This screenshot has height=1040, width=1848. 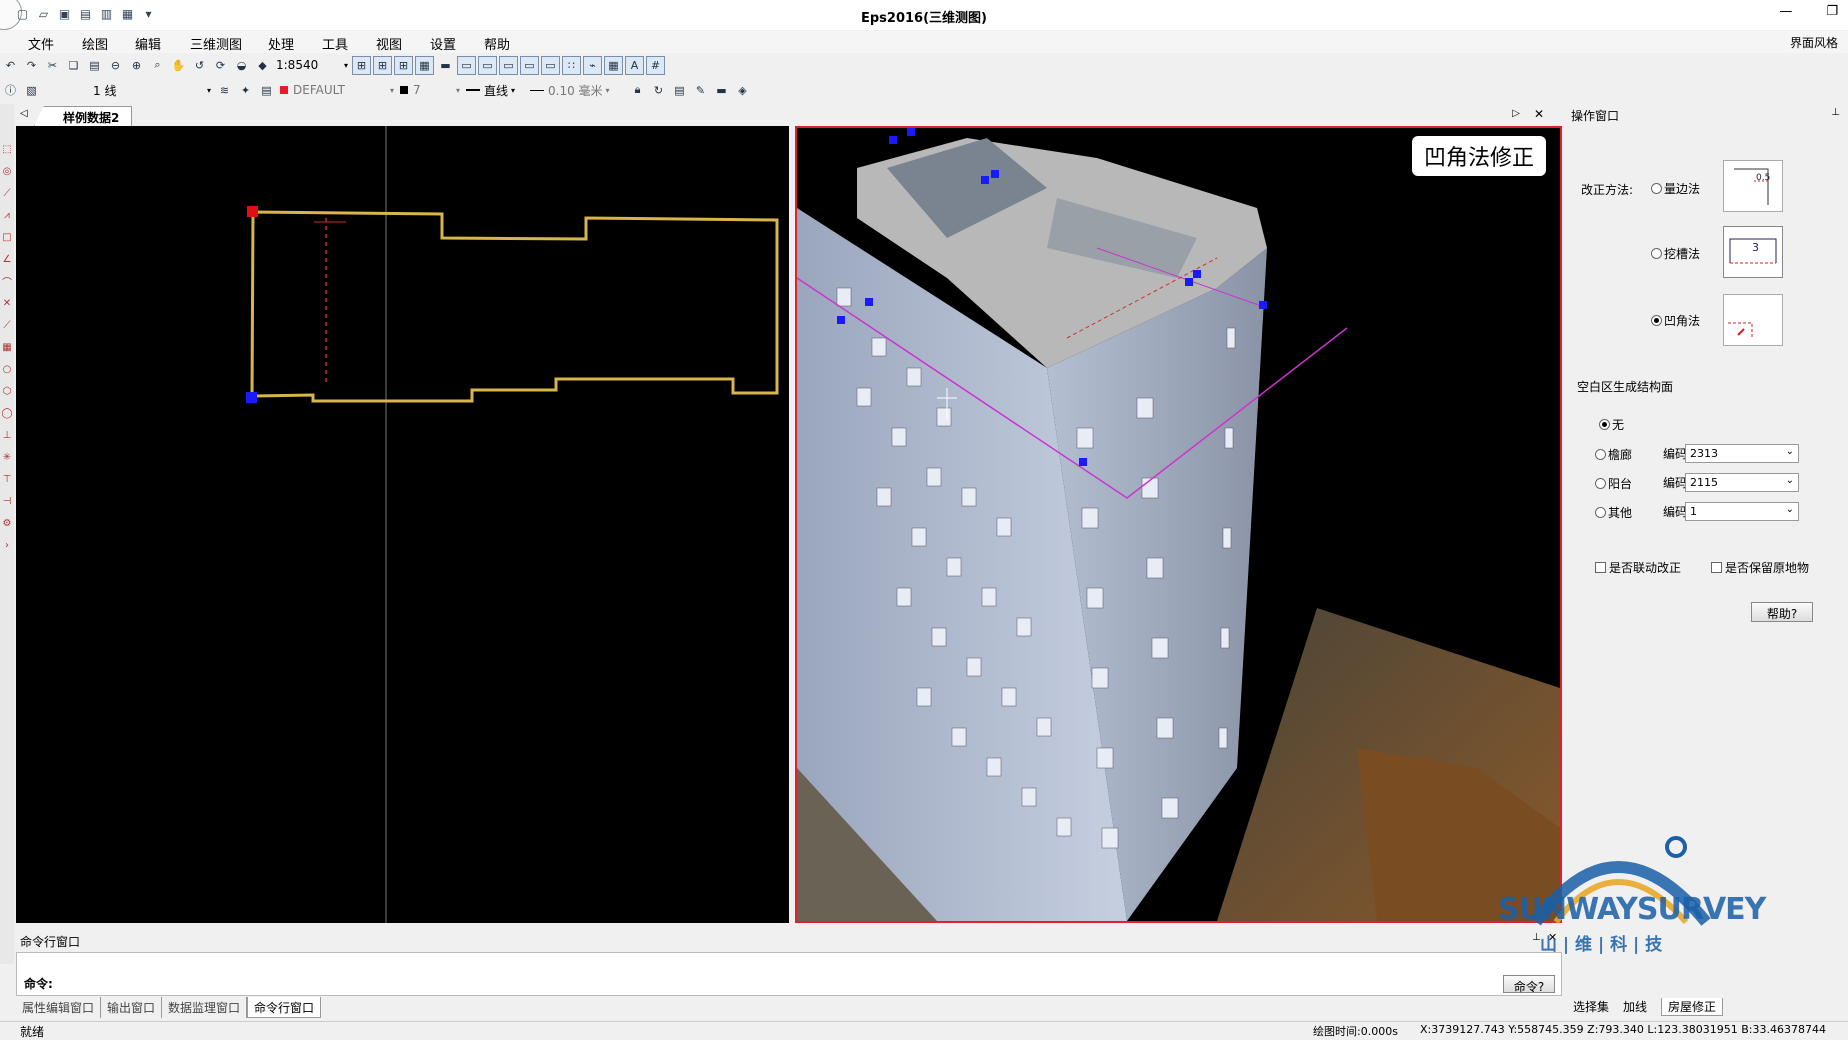 What do you see at coordinates (241, 65) in the screenshot?
I see `view-3d-icon: ◒` at bounding box center [241, 65].